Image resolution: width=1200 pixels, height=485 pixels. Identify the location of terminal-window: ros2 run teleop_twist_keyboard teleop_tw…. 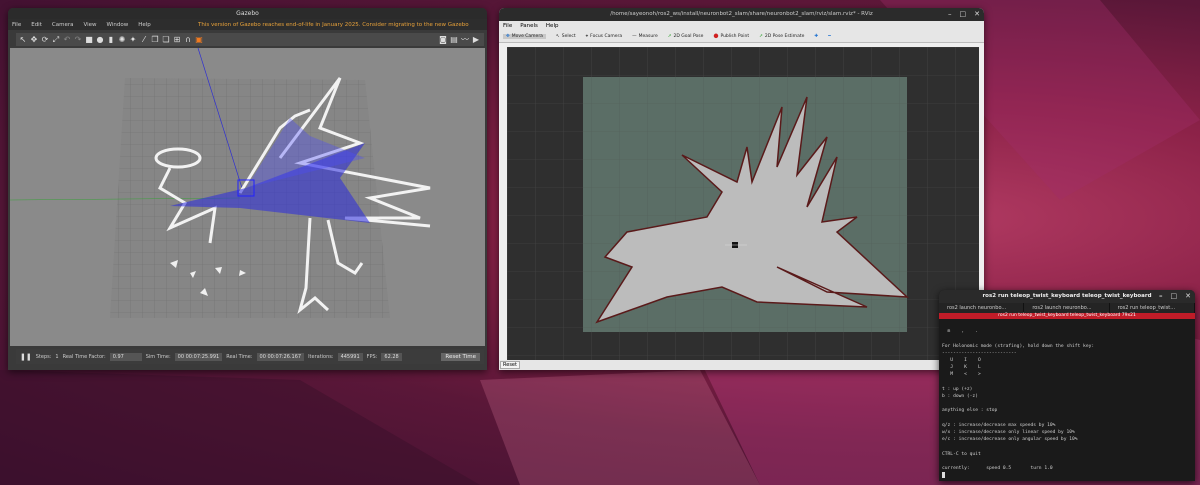
(1067, 385).